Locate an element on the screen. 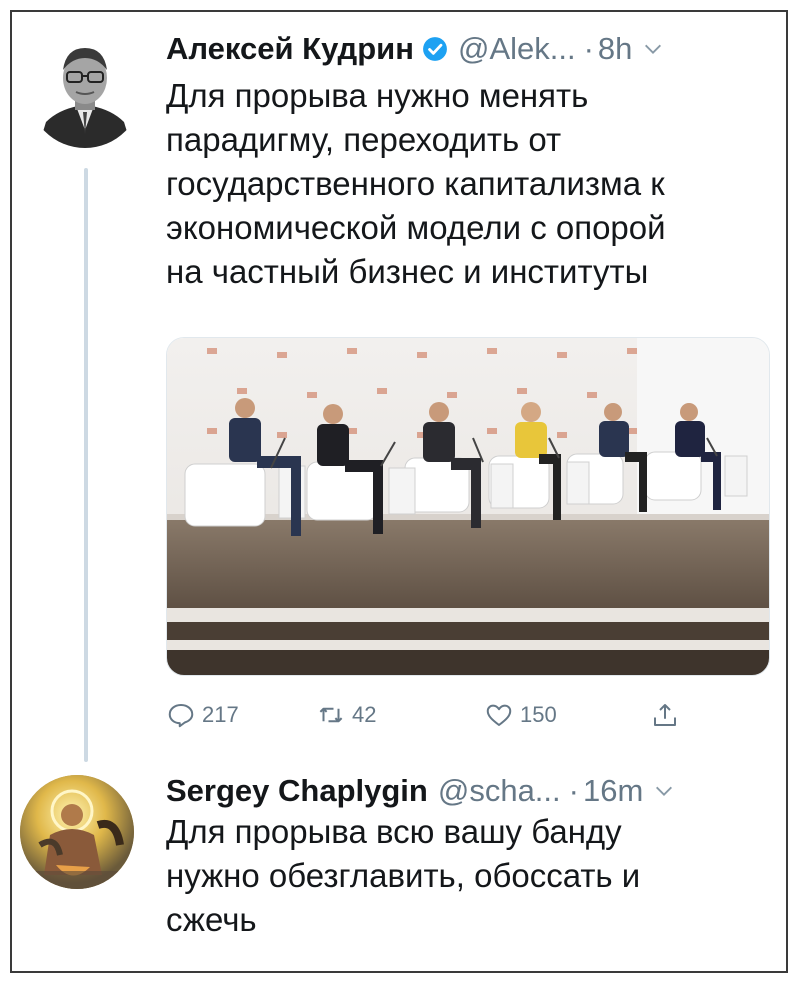 The image size is (800, 985). share-button is located at coordinates (665, 715).